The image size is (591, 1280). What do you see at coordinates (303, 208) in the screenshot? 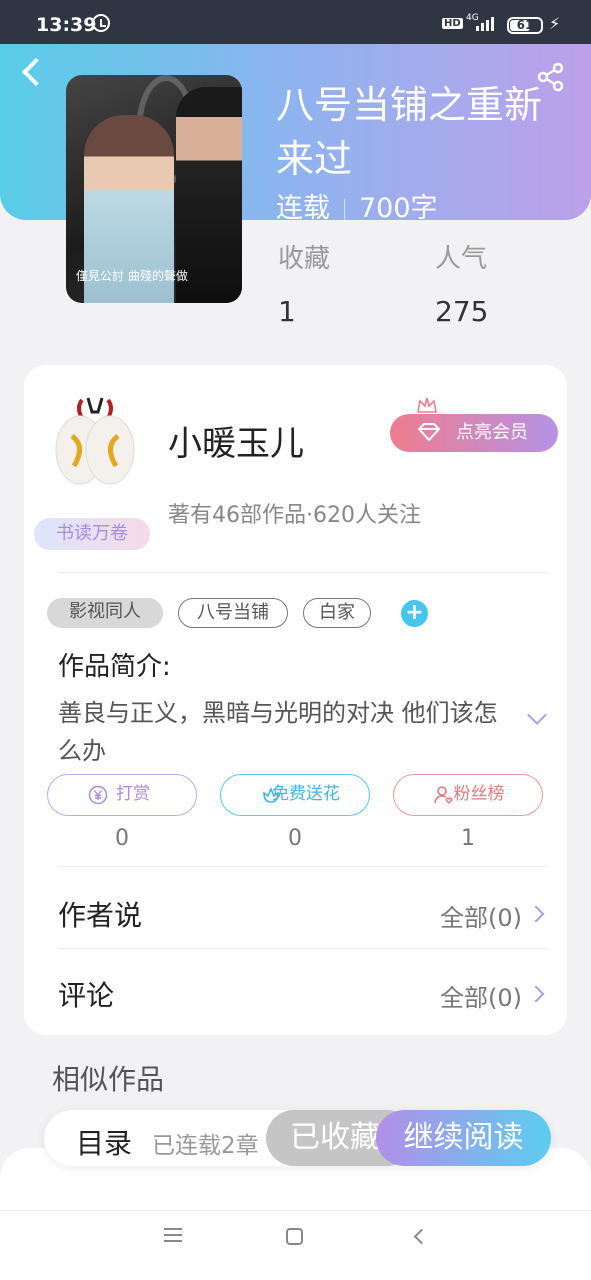
I see `book-state: 连载` at bounding box center [303, 208].